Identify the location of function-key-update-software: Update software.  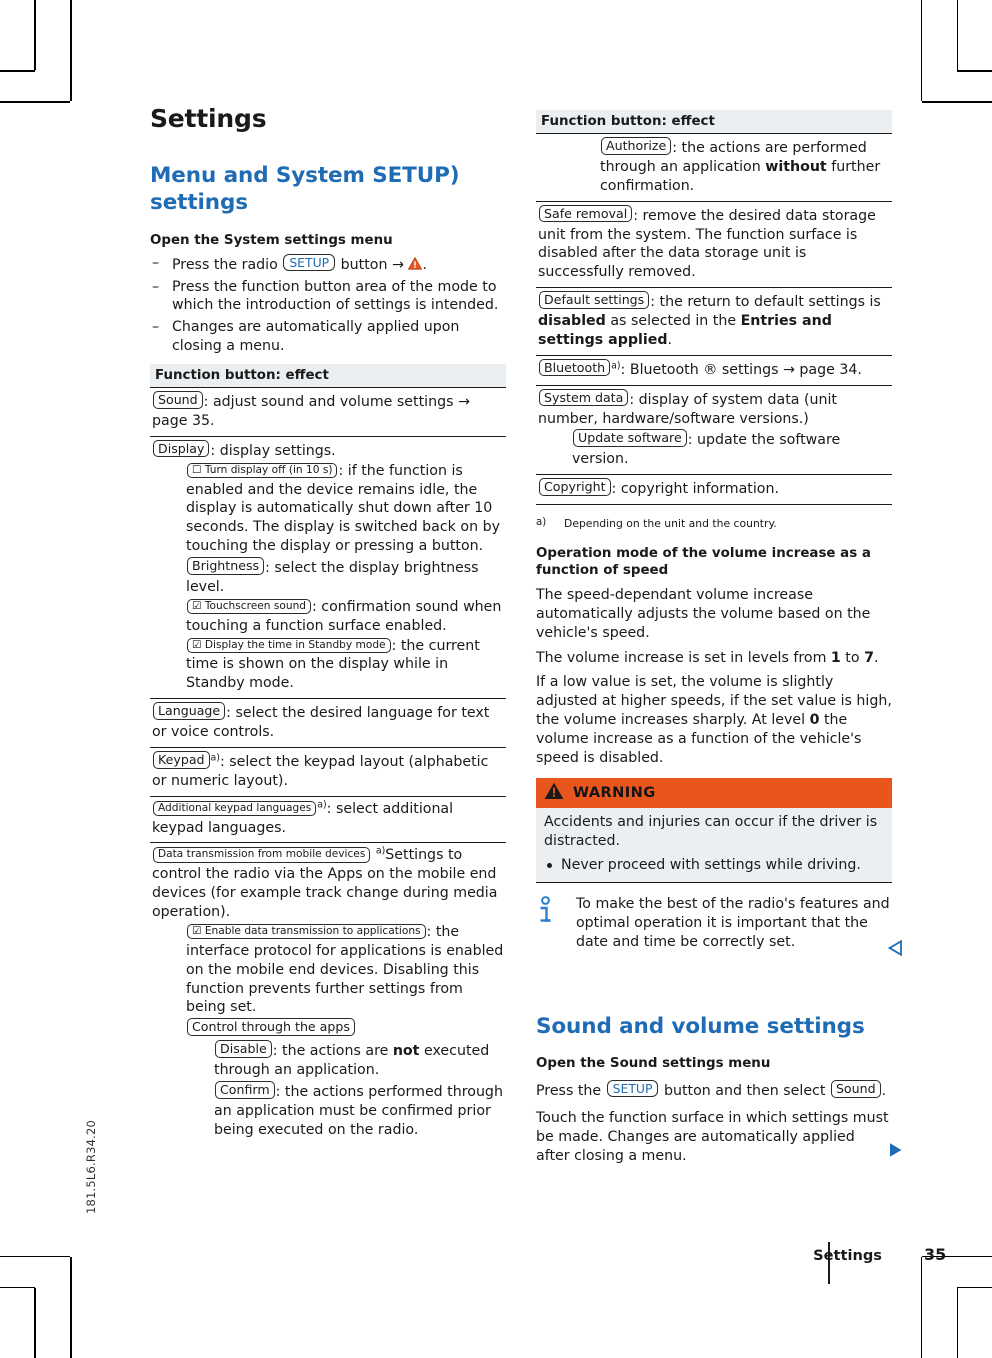
(630, 438).